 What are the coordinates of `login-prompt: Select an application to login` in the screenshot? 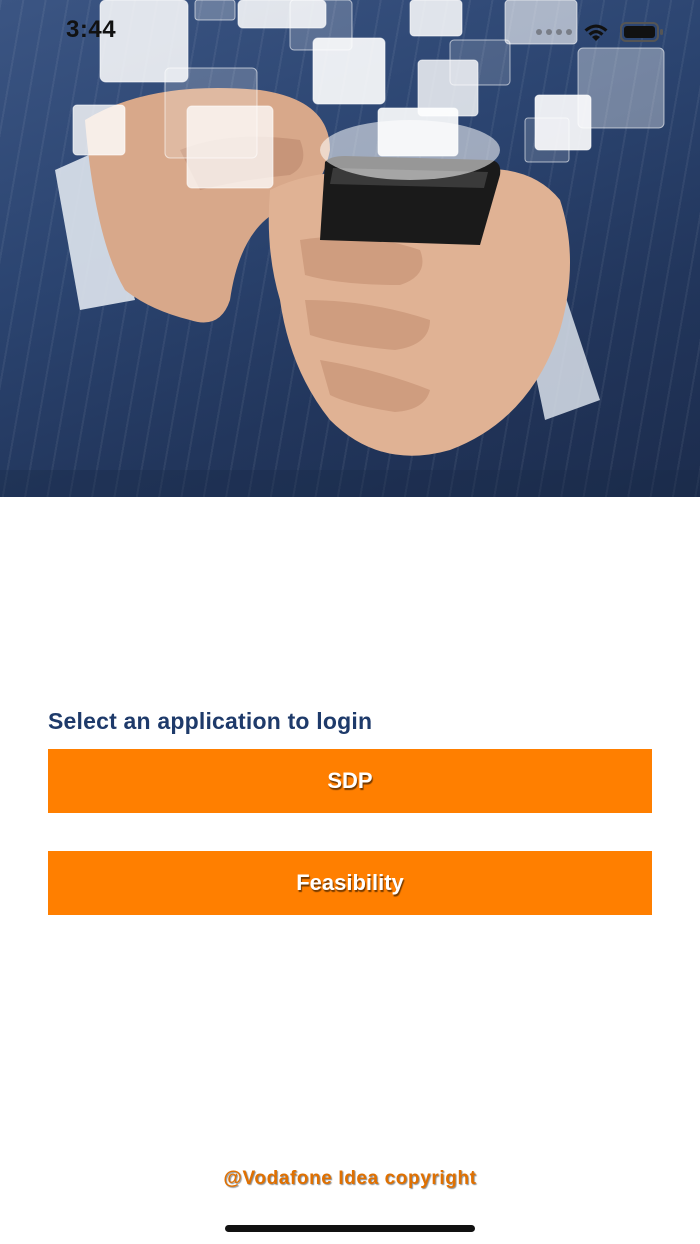 It's located at (210, 721).